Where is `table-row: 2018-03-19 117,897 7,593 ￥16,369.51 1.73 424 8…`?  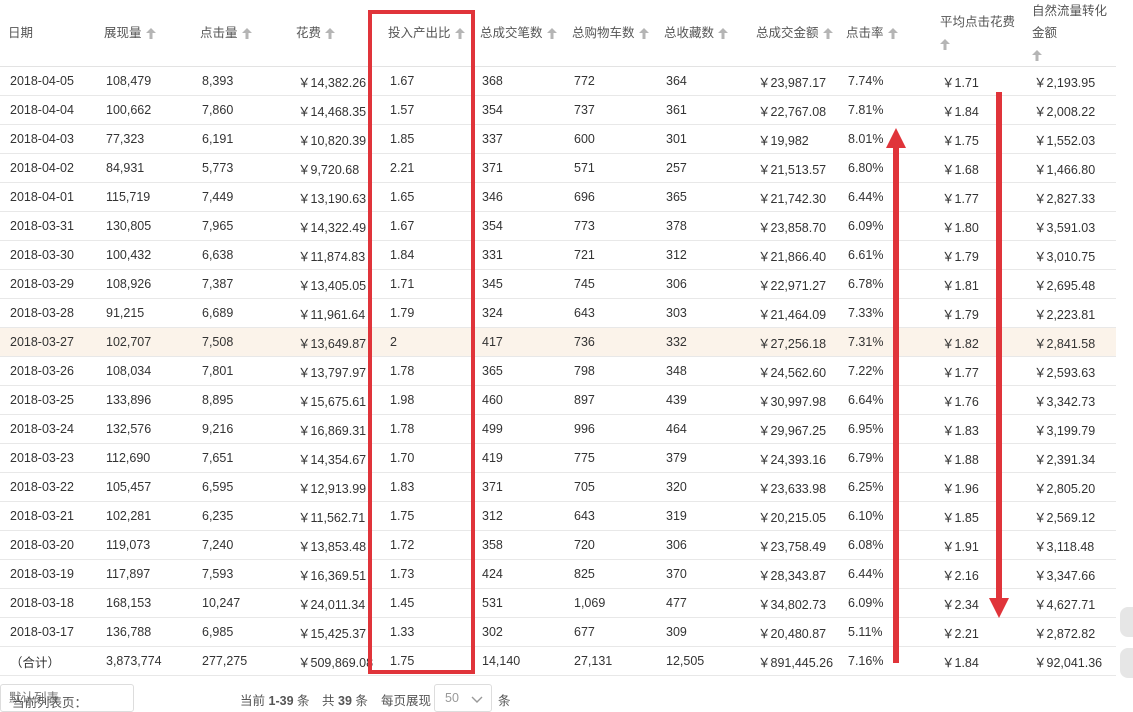 table-row: 2018-03-19 117,897 7,593 ￥16,369.51 1.73 424 8… is located at coordinates (558, 574).